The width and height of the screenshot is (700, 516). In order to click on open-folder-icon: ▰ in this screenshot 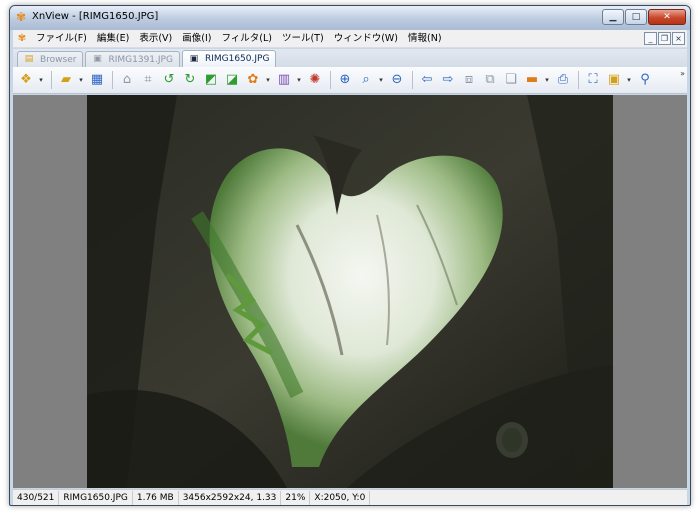, I will do `click(66, 80)`.